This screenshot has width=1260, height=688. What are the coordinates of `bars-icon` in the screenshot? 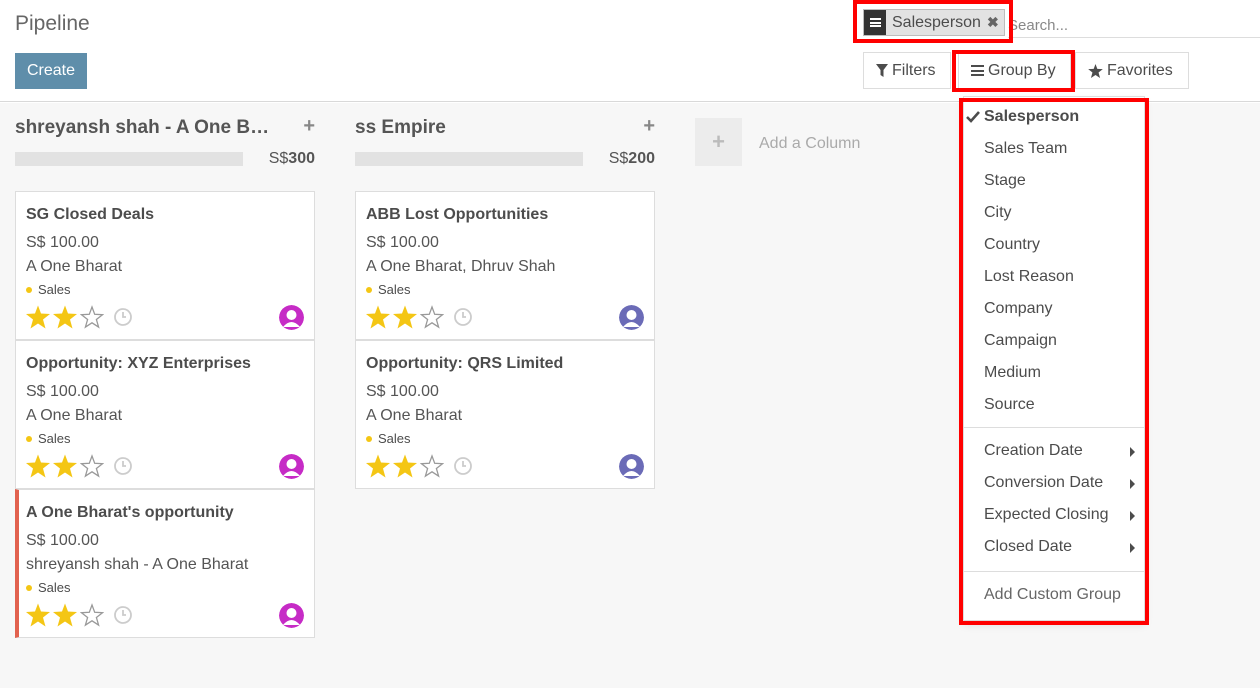 It's located at (977, 70).